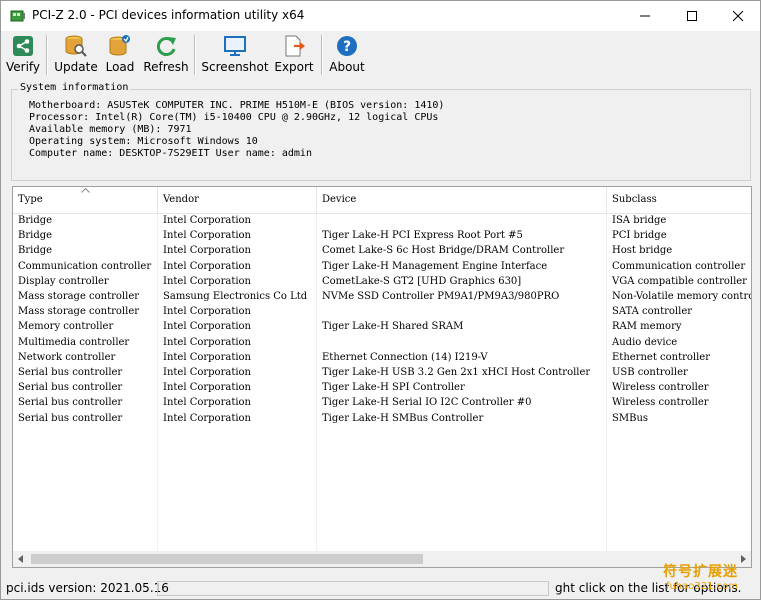 The height and width of the screenshot is (600, 761). Describe the element at coordinates (630, 418) in the screenshot. I see `table-cell-subclass: SMBus` at that location.